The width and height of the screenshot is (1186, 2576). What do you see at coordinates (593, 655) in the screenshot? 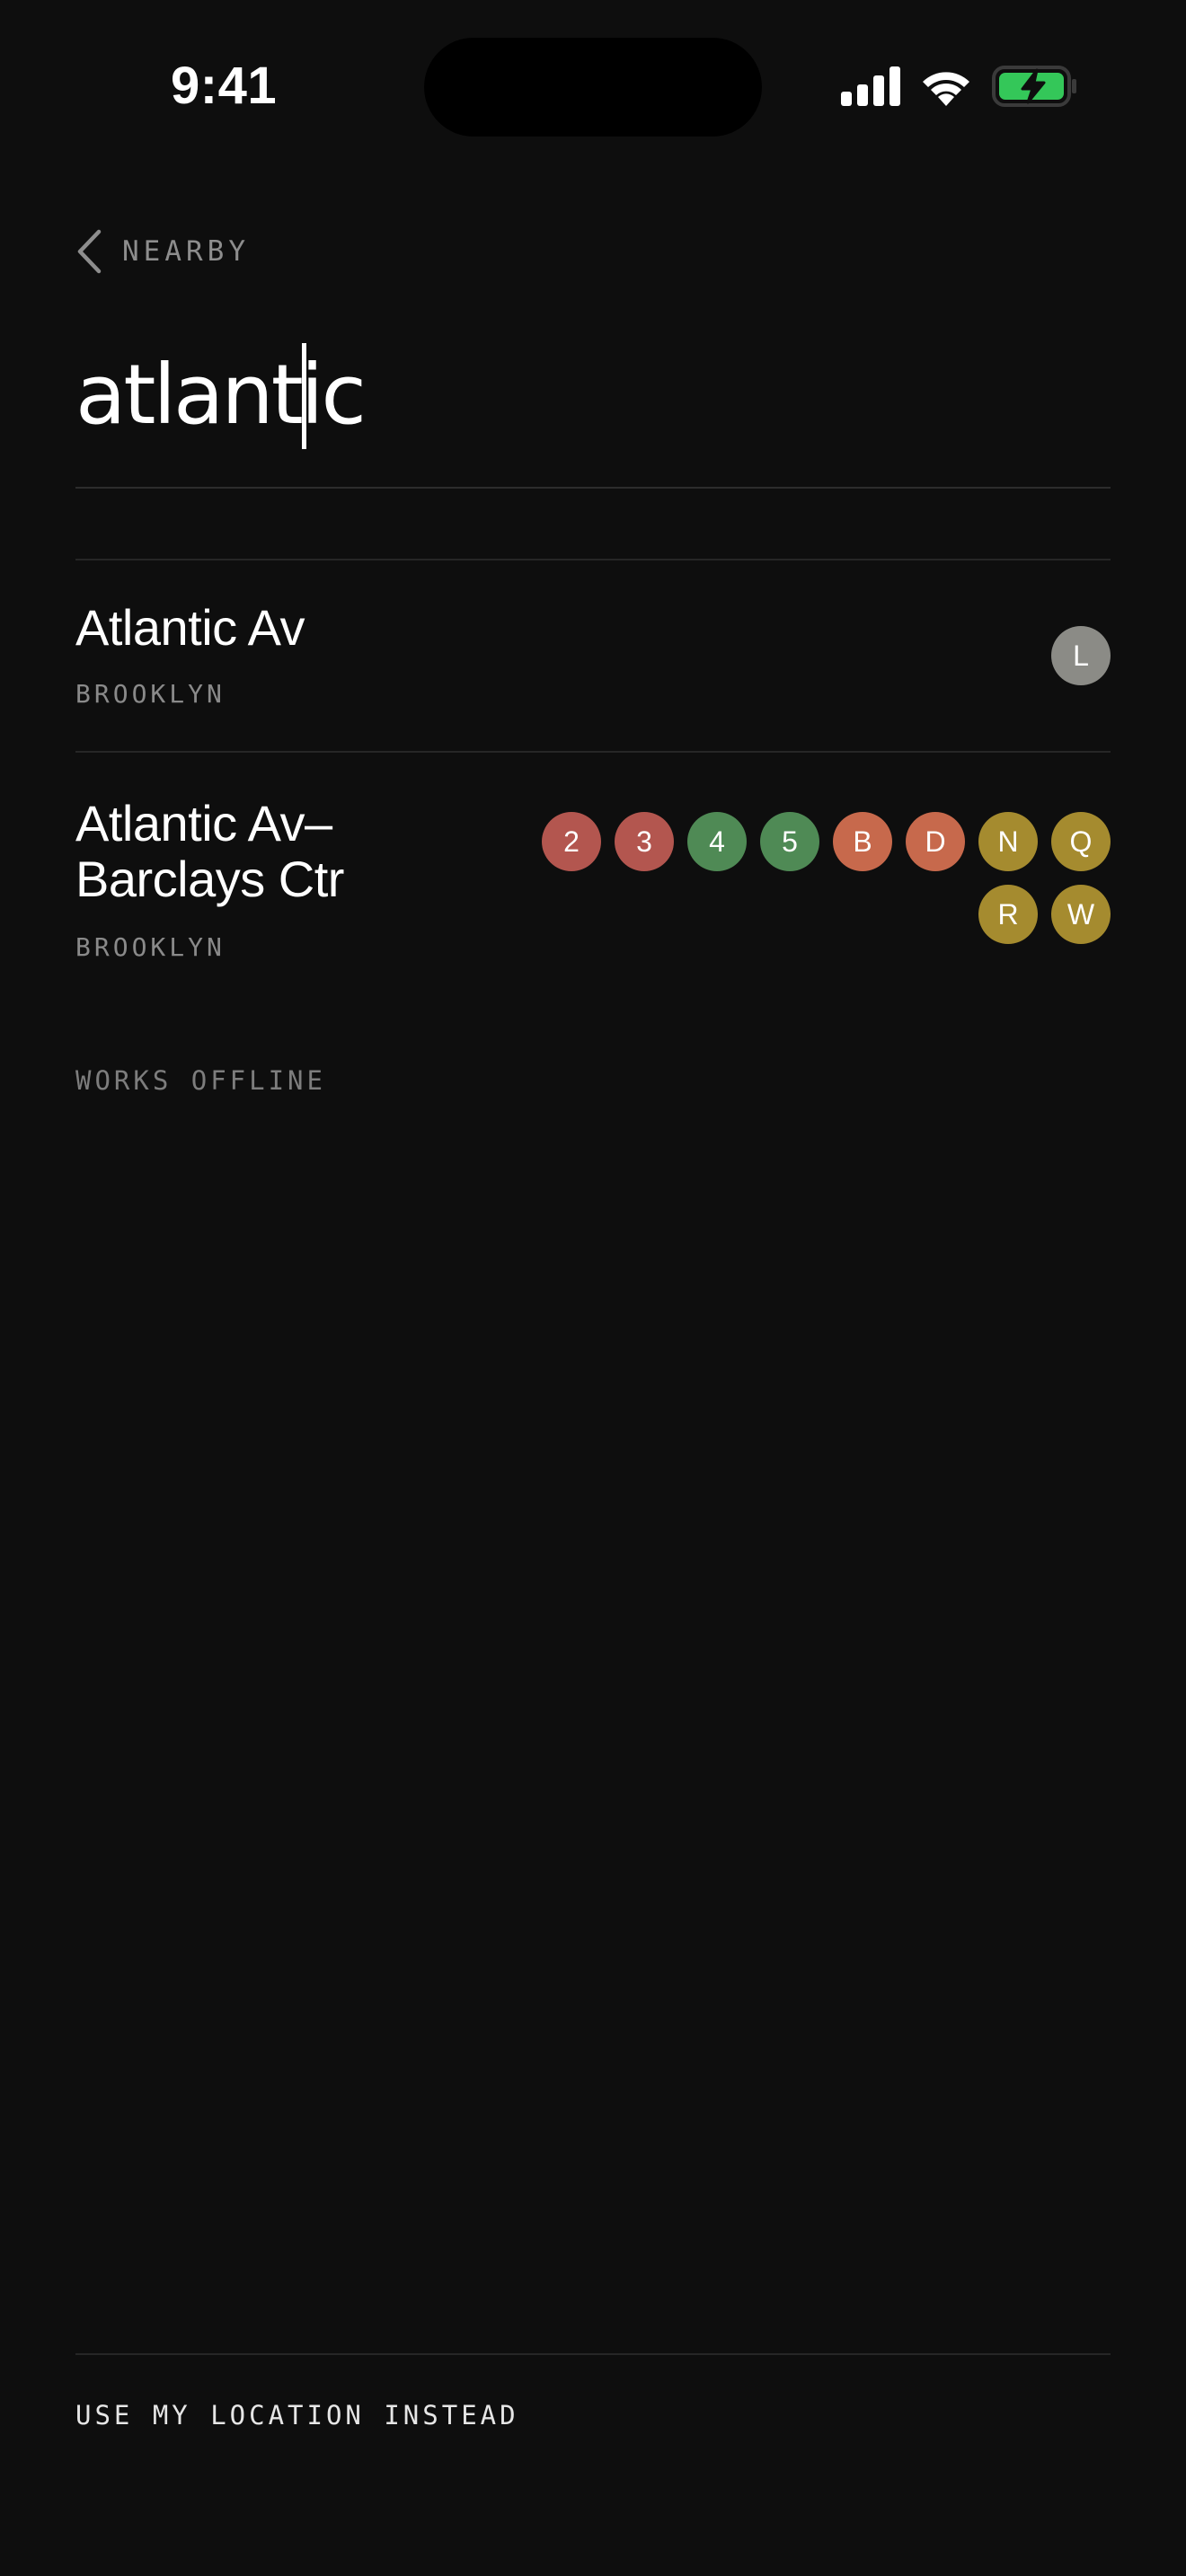
I see `station-result-atlantic-av: Atlantic Av BROOKLYN L` at bounding box center [593, 655].